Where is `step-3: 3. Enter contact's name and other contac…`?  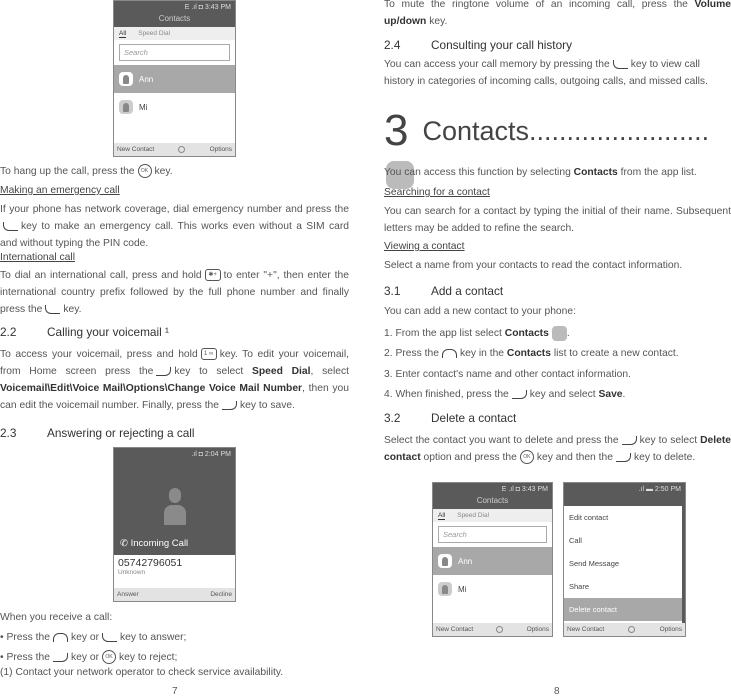 step-3: 3. Enter contact's name and other contac… is located at coordinates (507, 374).